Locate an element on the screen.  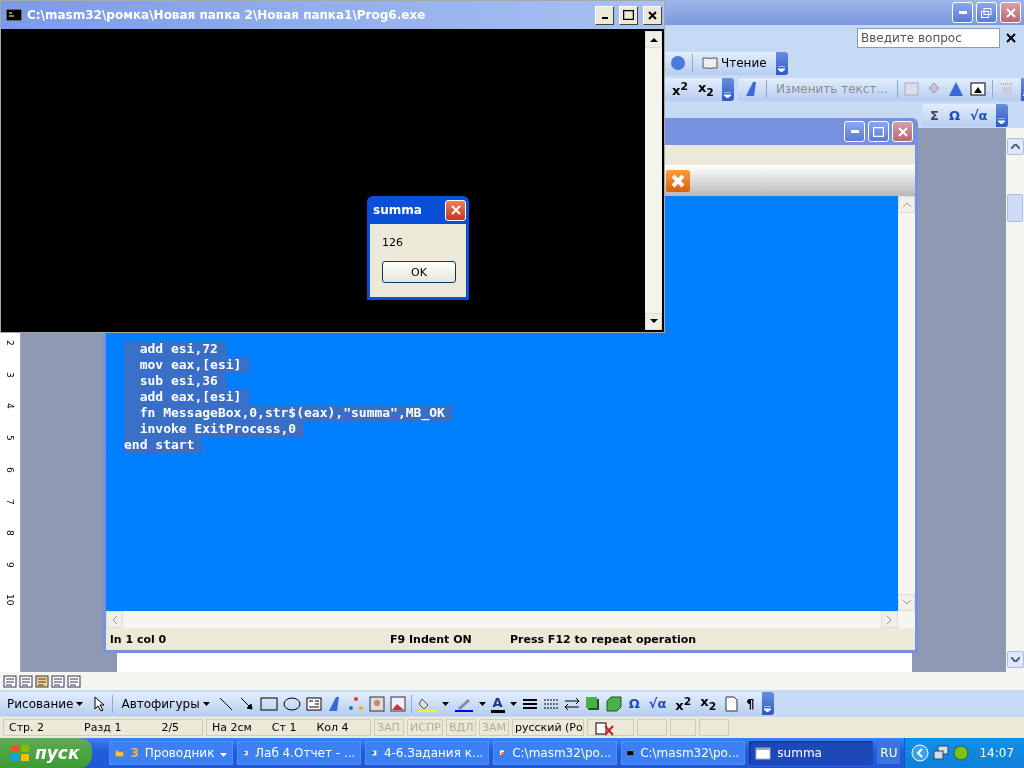
cube-icon is located at coordinates (613, 703).